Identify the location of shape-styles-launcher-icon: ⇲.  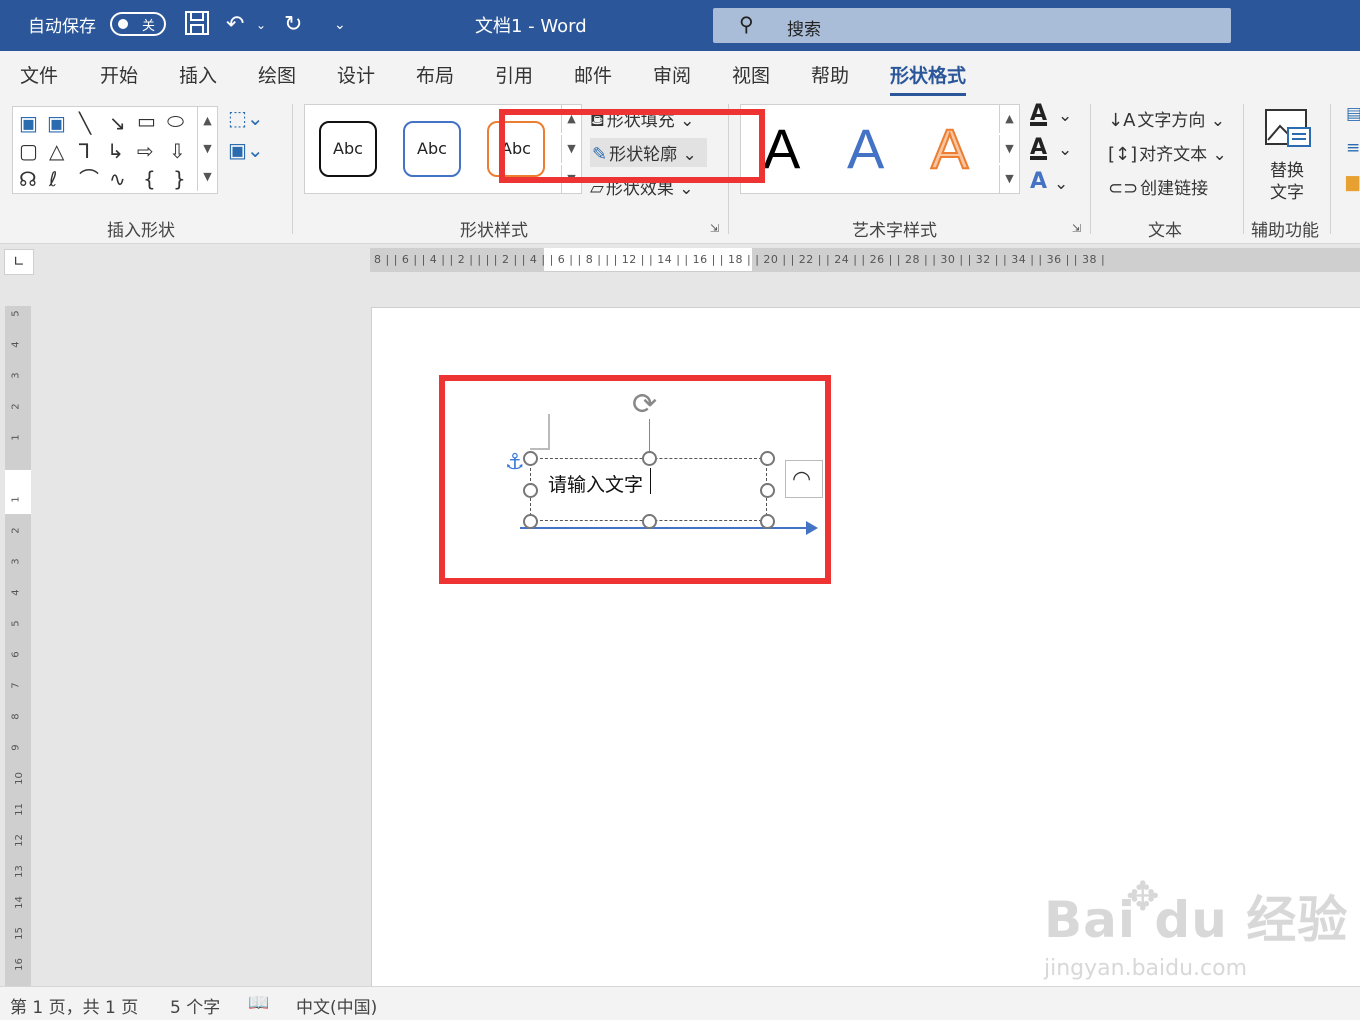
(714, 228).